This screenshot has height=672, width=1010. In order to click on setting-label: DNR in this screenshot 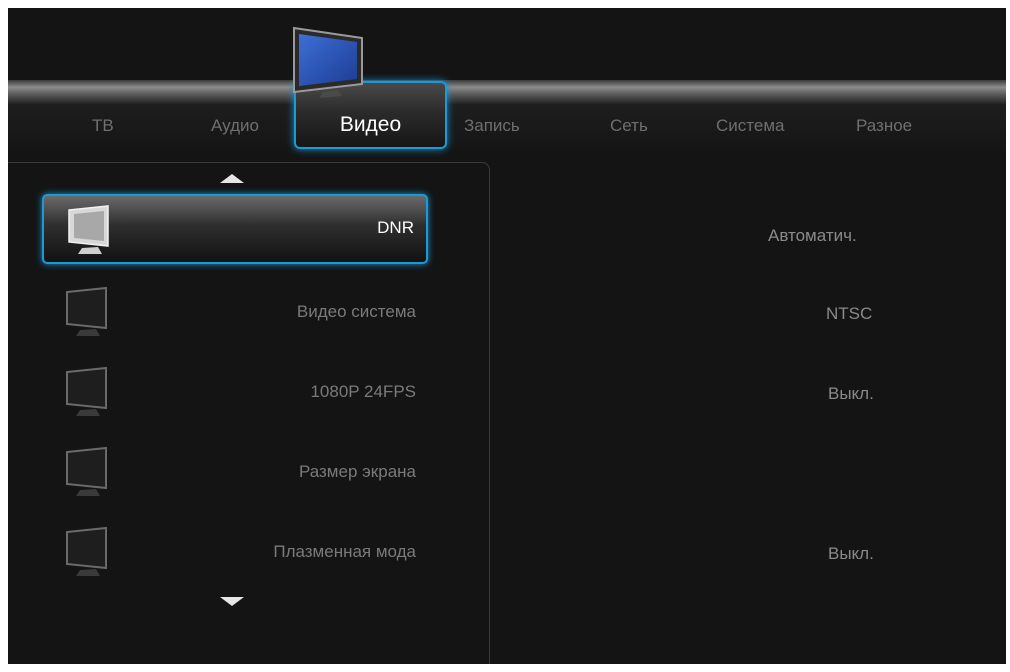, I will do `click(395, 227)`.